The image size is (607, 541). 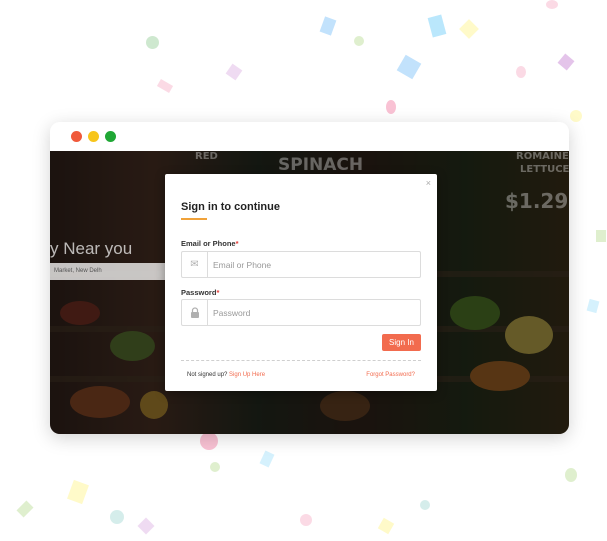 I want to click on email-field-wrapper: ✉, so click(x=301, y=264).